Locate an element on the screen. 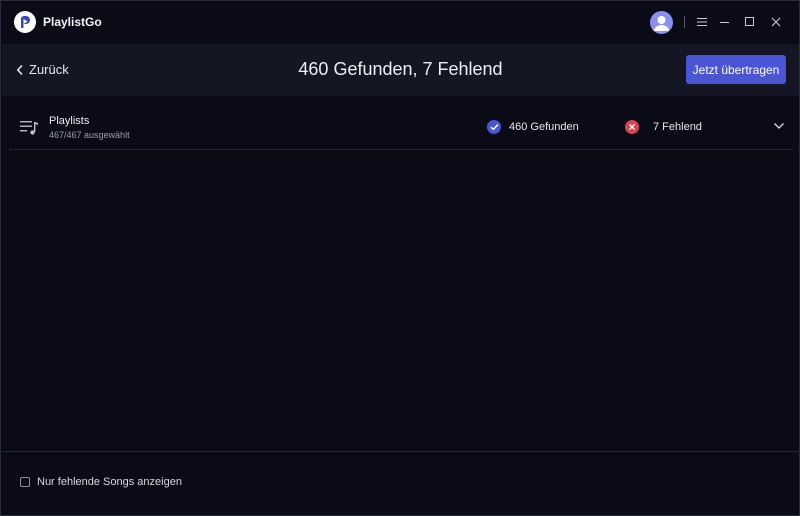  transfer-now-button: Jetzt übertragen is located at coordinates (736, 69).